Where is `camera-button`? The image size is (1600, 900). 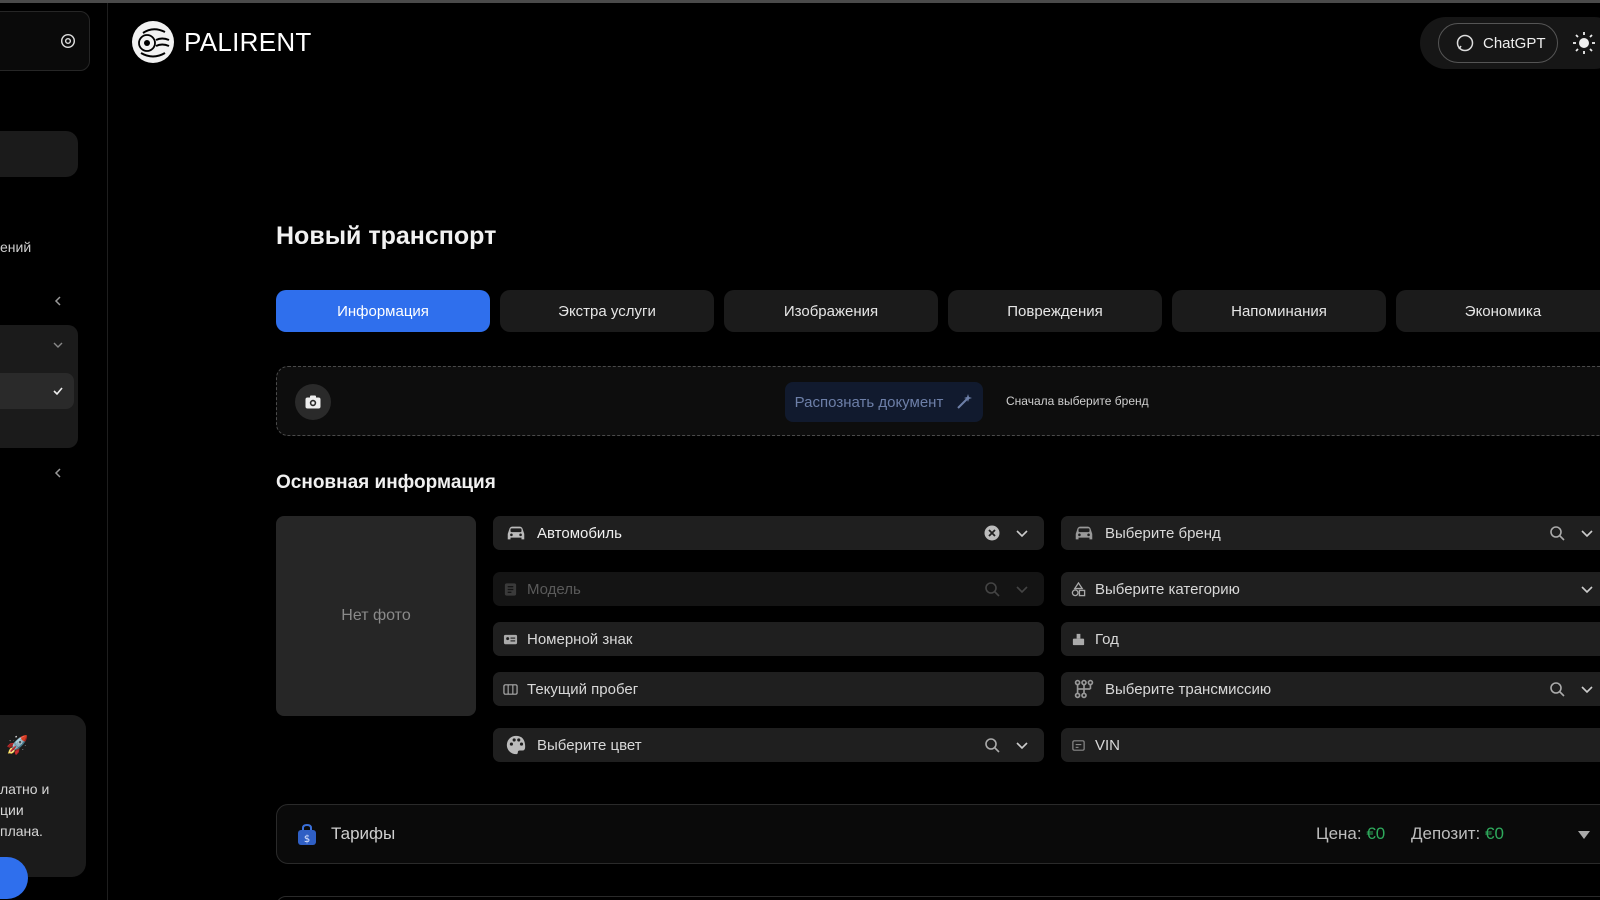 camera-button is located at coordinates (313, 402).